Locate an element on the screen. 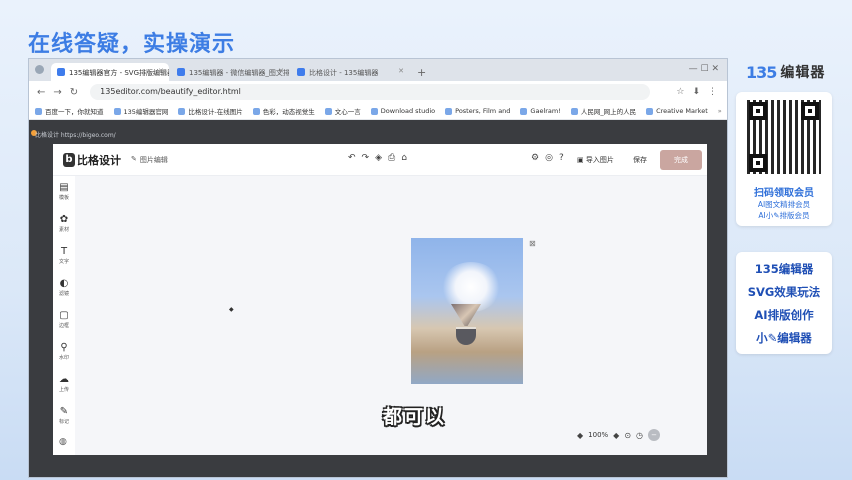 The image size is (852, 480). done-button: 完成 is located at coordinates (681, 160).